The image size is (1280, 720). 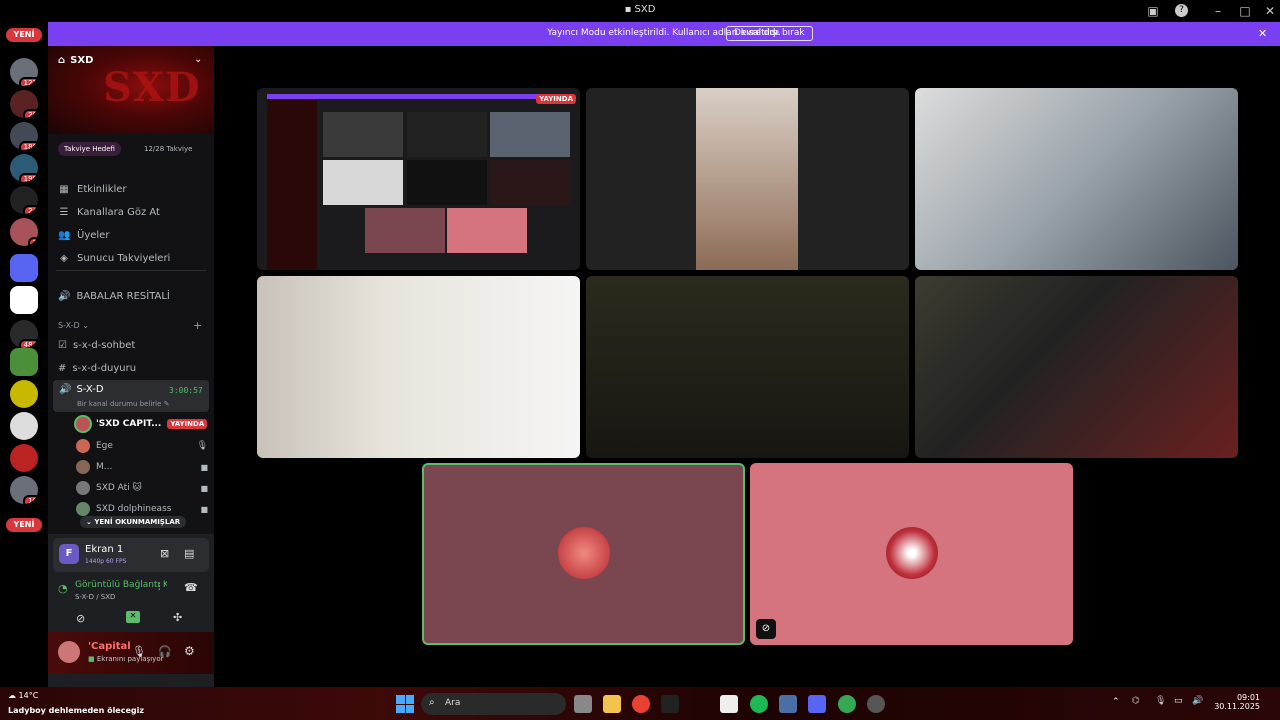 What do you see at coordinates (139, 651) in the screenshot?
I see `microphone-icon: 🎙` at bounding box center [139, 651].